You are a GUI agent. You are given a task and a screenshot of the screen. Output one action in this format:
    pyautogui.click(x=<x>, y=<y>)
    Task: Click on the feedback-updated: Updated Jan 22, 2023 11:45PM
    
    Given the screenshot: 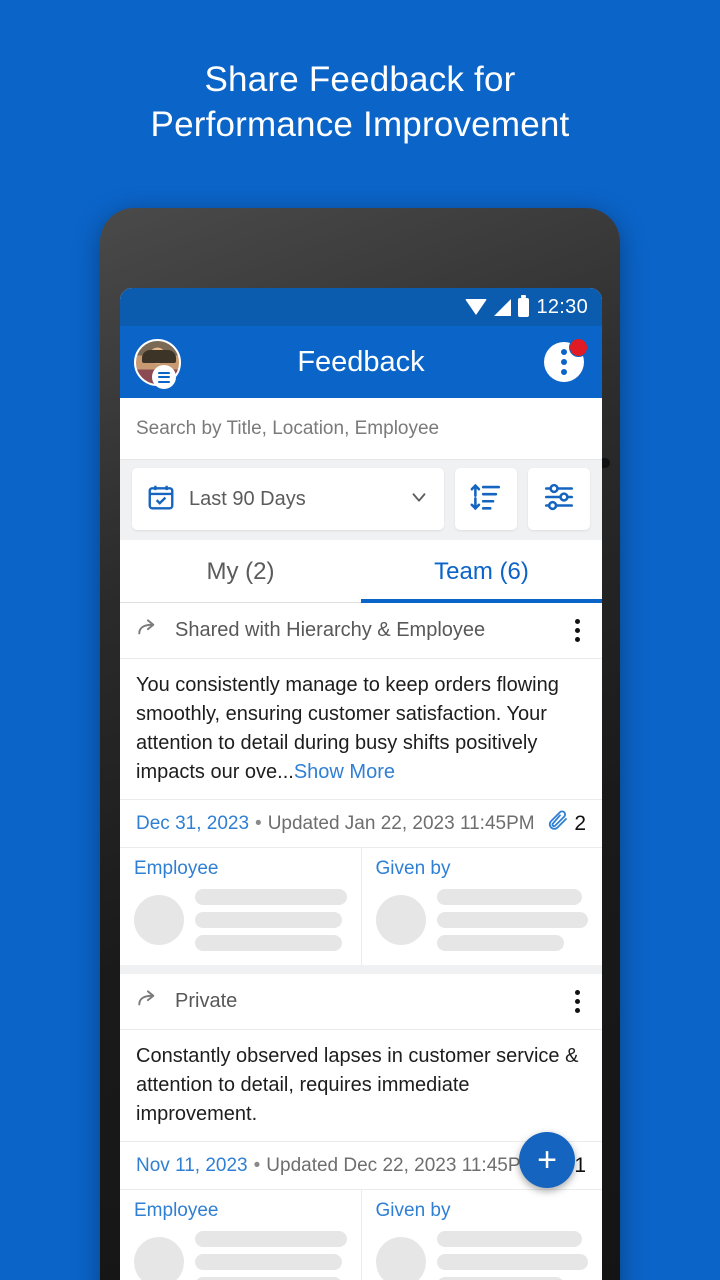 What is the action you would take?
    pyautogui.click(x=401, y=823)
    